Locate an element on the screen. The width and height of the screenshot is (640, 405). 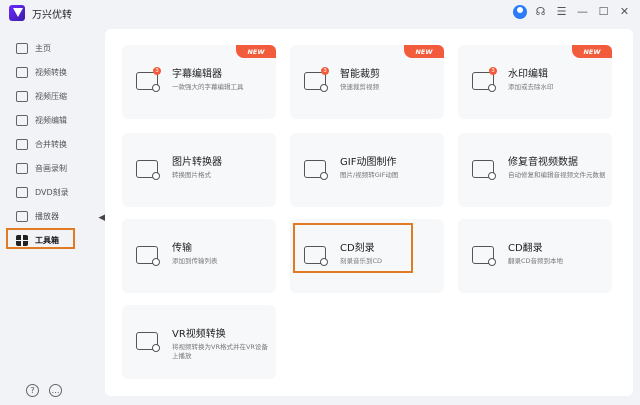
minimize-icon: — is located at coordinates (582, 11).